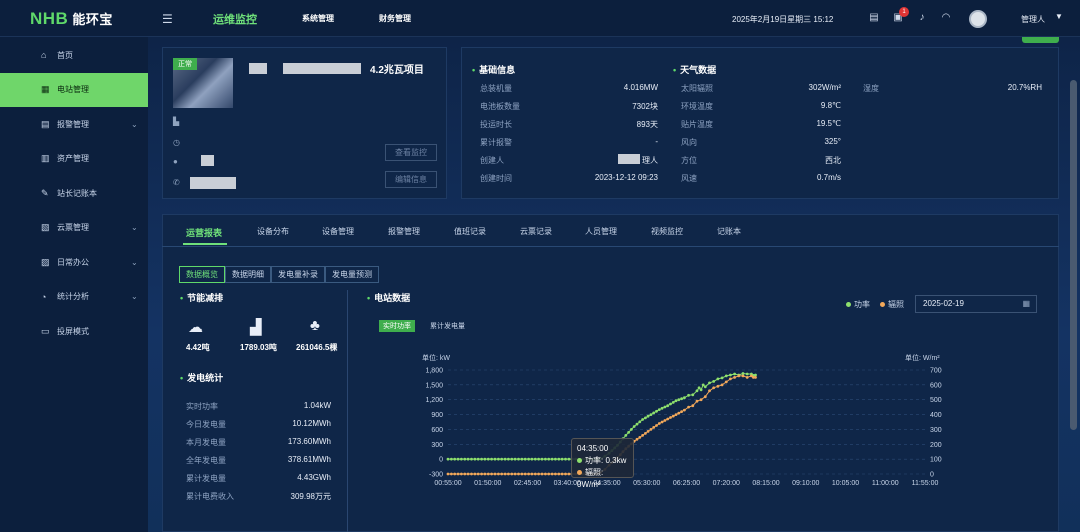  What do you see at coordinates (1040, 40) in the screenshot?
I see `top-action-button` at bounding box center [1040, 40].